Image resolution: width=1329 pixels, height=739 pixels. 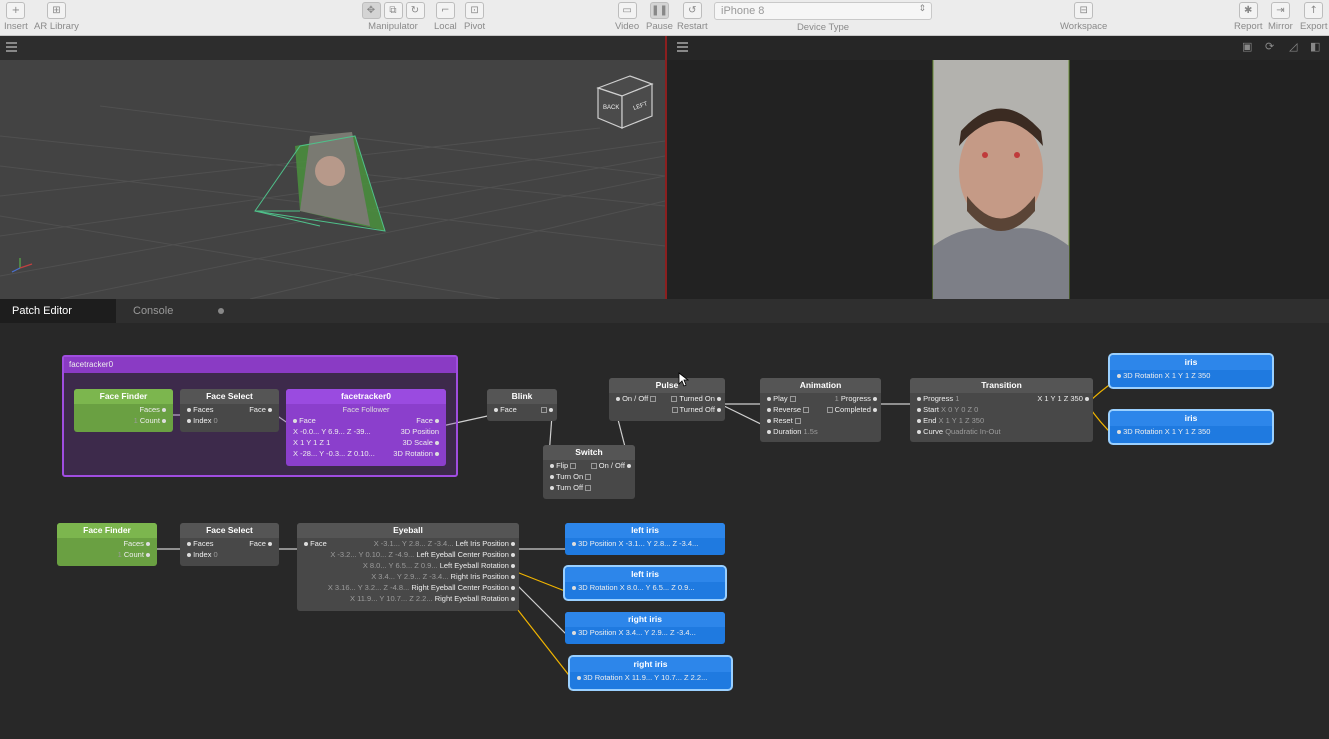 I want to click on port-flip: Flip On / Off, so click(x=589, y=465).